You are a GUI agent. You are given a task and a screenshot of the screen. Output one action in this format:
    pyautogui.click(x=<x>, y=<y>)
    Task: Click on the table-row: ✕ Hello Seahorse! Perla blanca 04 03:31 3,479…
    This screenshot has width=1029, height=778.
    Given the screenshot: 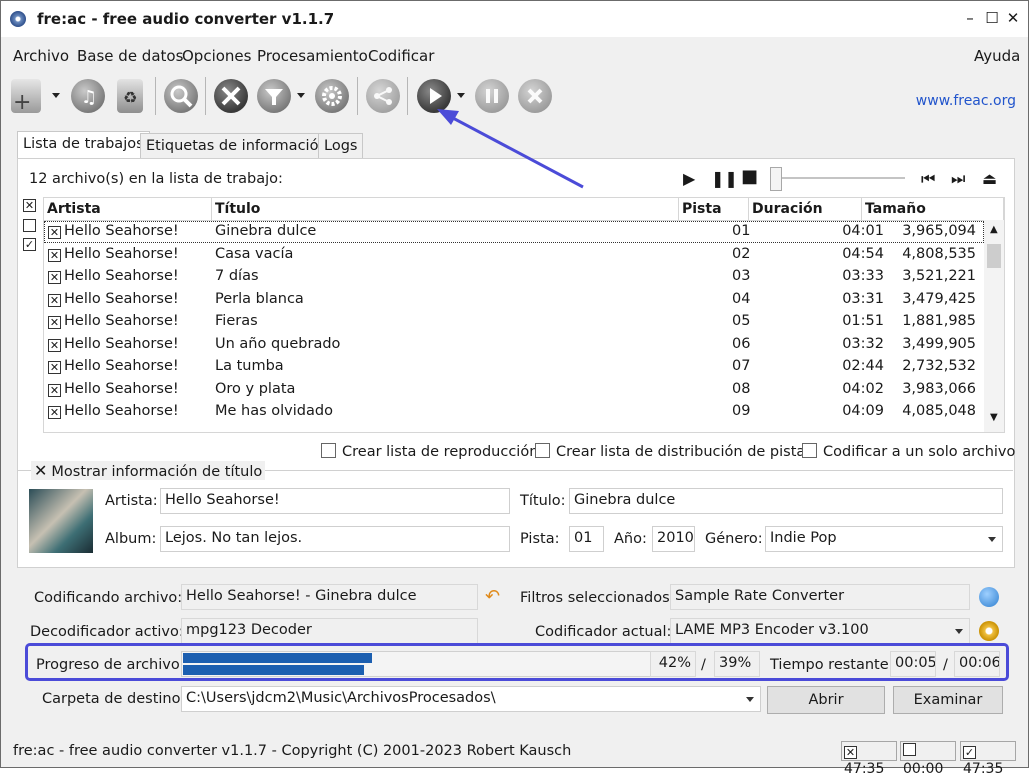 What is the action you would take?
    pyautogui.click(x=514, y=300)
    